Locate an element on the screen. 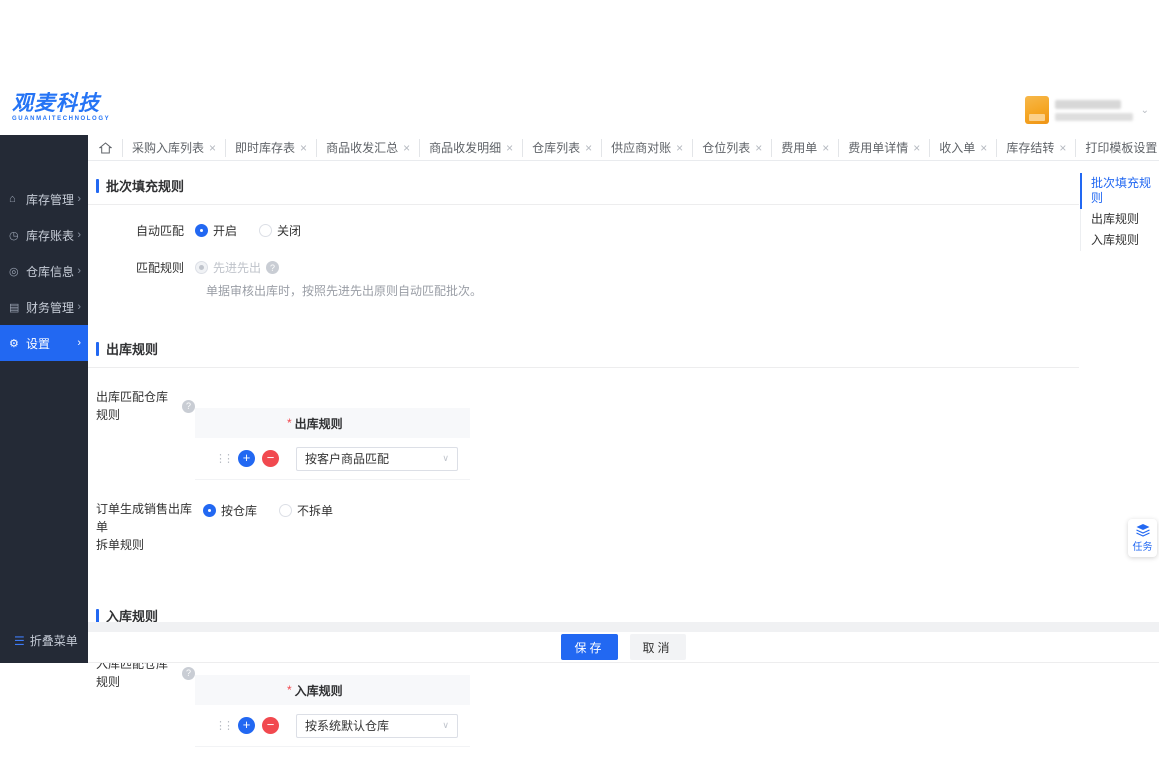 The height and width of the screenshot is (759, 1159). auto-match-label: 自动匹配 is located at coordinates (159, 231).